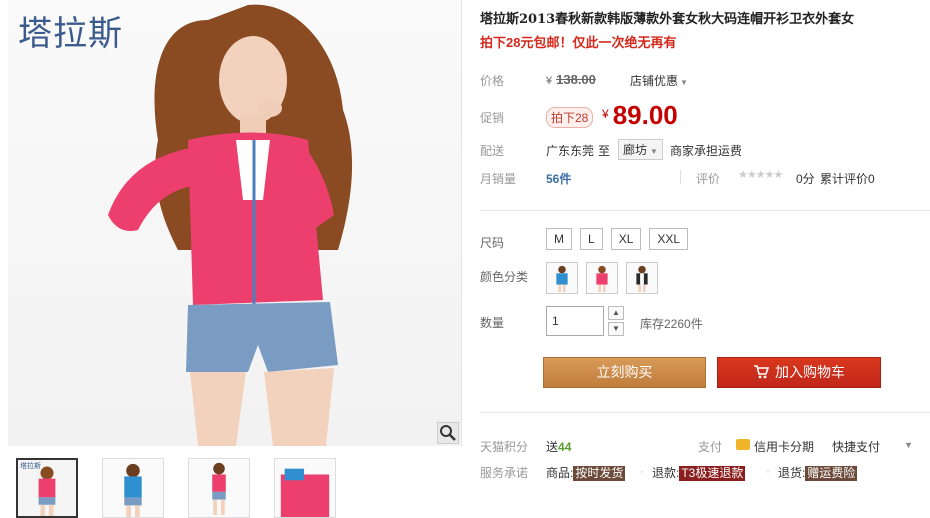 The width and height of the screenshot is (930, 518). Describe the element at coordinates (565, 447) in the screenshot. I see `points-number: 44` at that location.